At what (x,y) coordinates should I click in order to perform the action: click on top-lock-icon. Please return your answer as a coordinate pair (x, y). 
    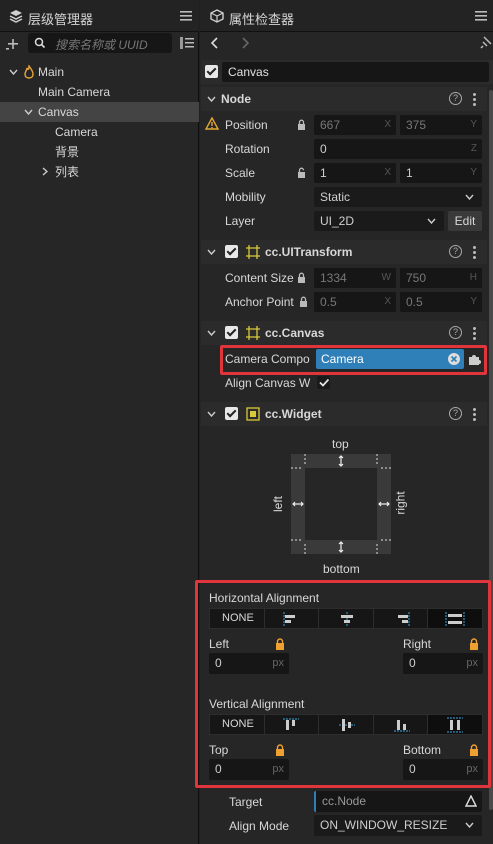
    Looking at the image, I should click on (280, 750).